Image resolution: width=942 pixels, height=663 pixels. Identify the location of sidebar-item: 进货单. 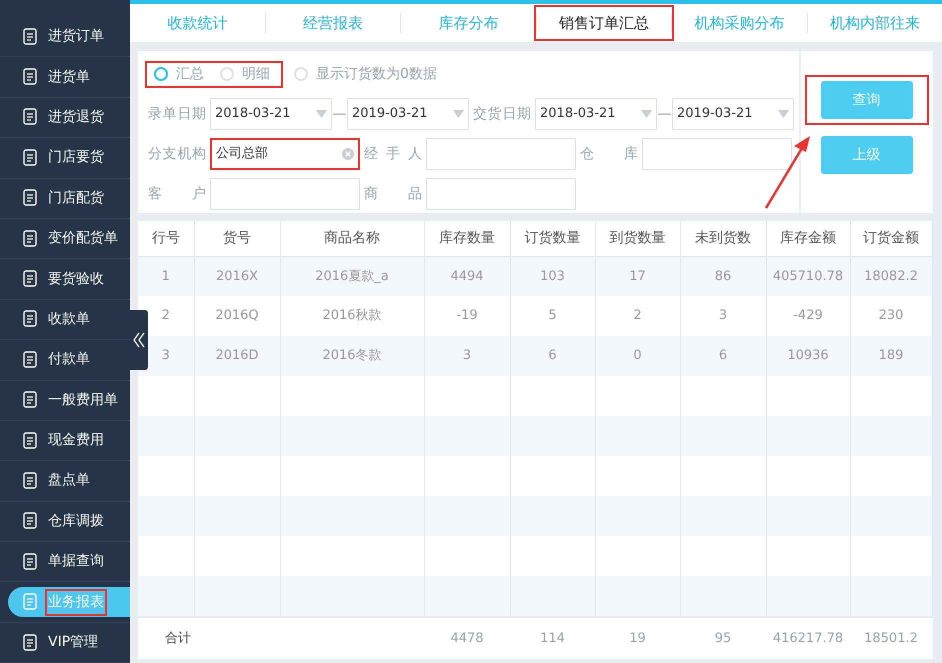
(65, 77).